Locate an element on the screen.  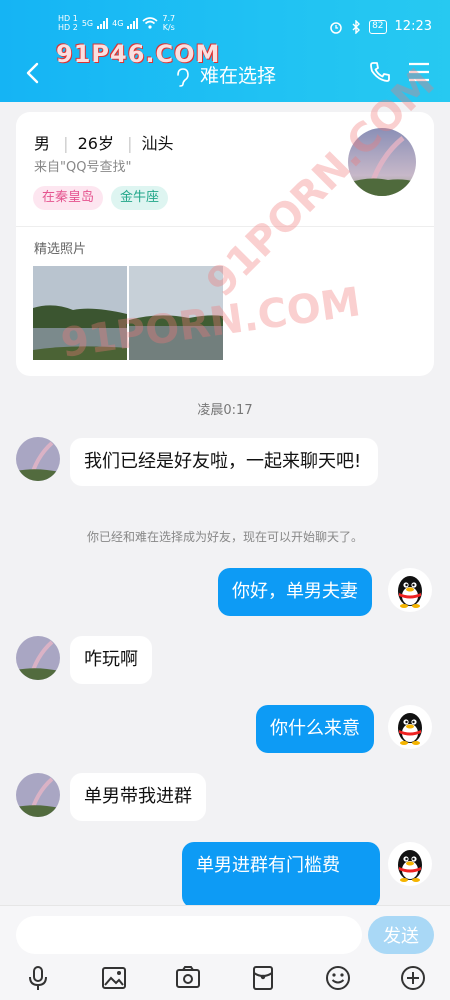
incoming-message: 单男带我进群 is located at coordinates (138, 797).